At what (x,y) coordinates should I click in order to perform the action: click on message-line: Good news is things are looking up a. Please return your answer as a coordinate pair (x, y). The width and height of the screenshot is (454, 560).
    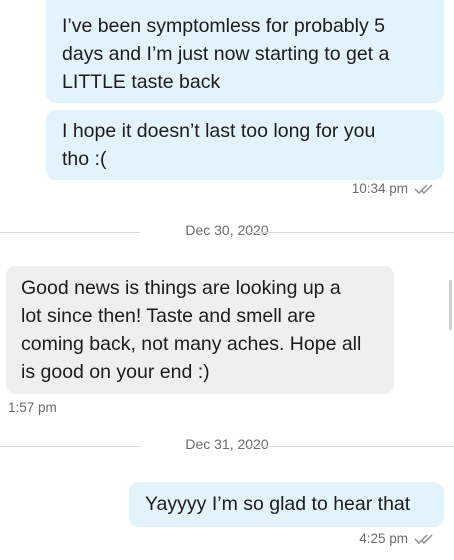
    Looking at the image, I should click on (181, 288).